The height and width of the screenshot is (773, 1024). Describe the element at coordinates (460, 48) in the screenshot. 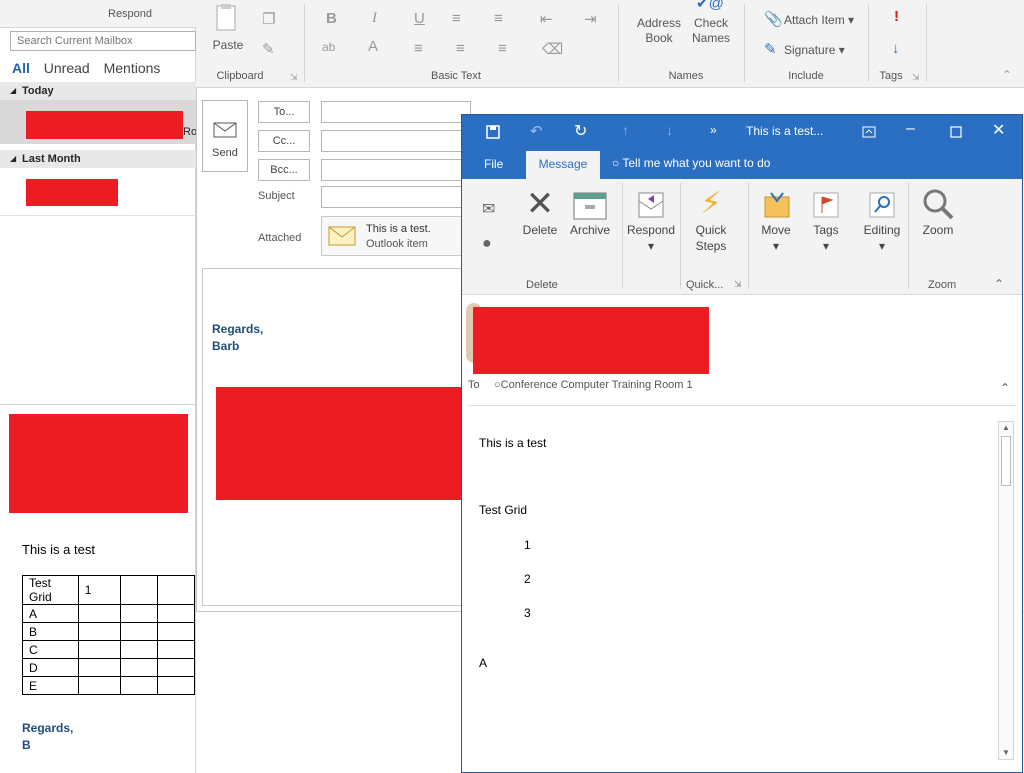

I see `align-center-icon: ≡` at that location.